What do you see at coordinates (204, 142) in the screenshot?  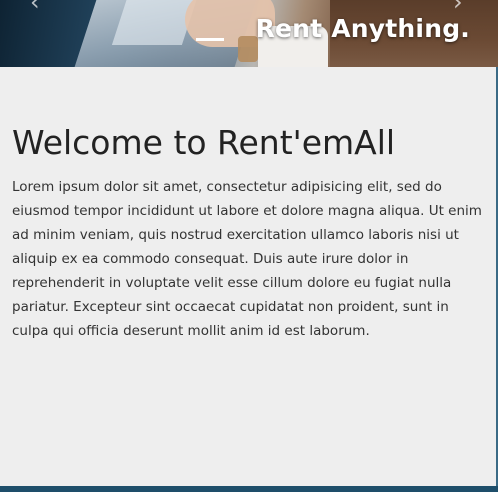 I see `page-title: Welcome to Rent'emAll` at bounding box center [204, 142].